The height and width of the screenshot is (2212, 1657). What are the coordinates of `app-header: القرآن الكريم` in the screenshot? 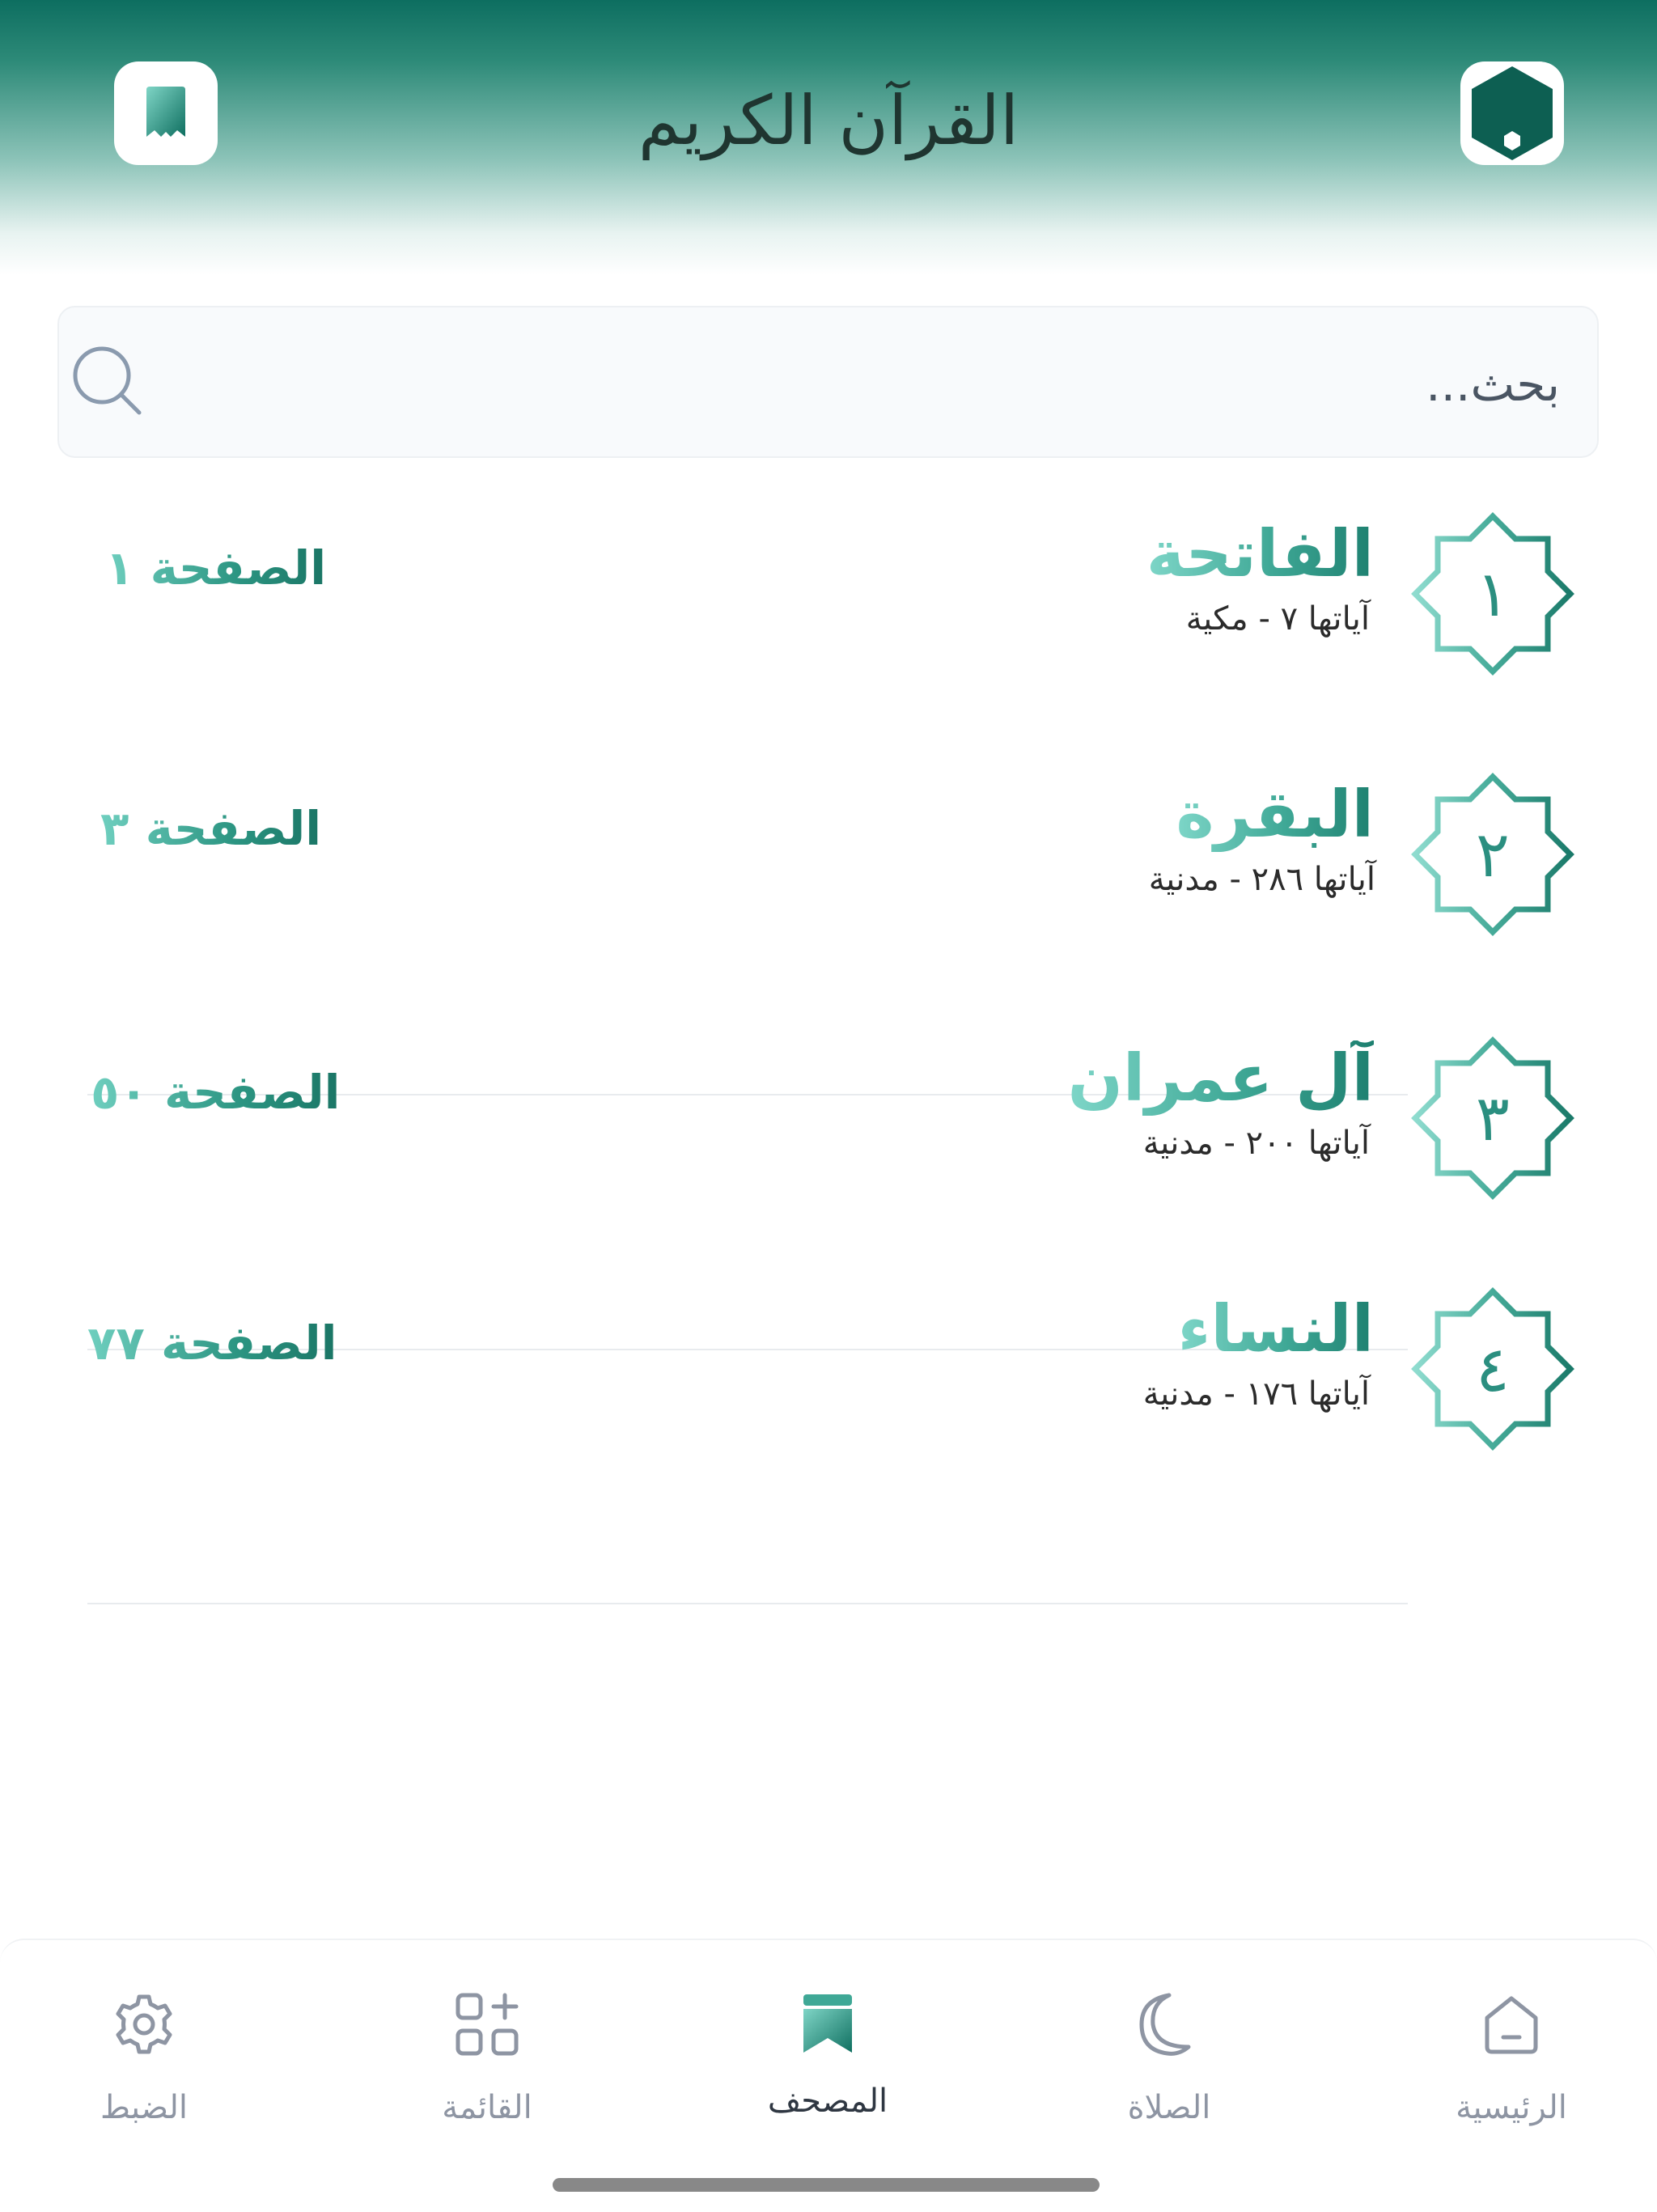 It's located at (828, 137).